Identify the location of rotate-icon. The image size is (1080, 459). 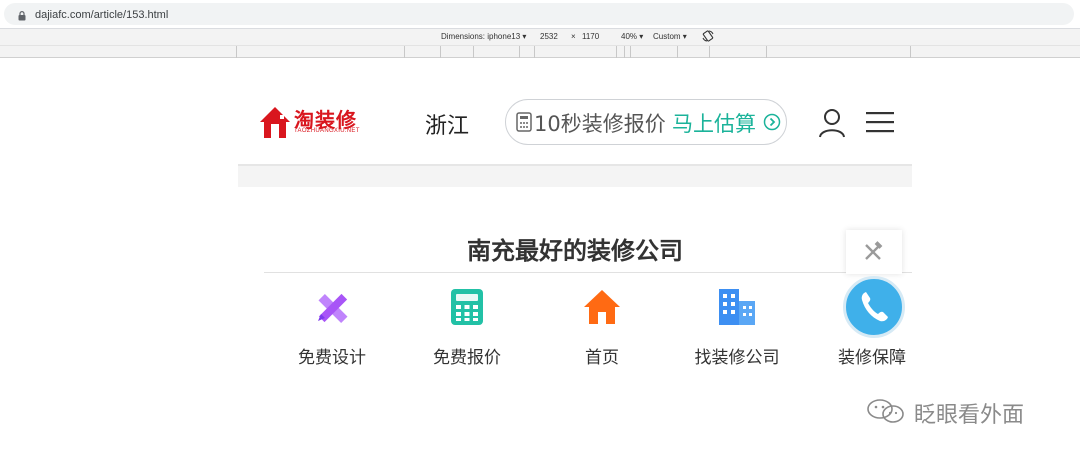
(708, 36).